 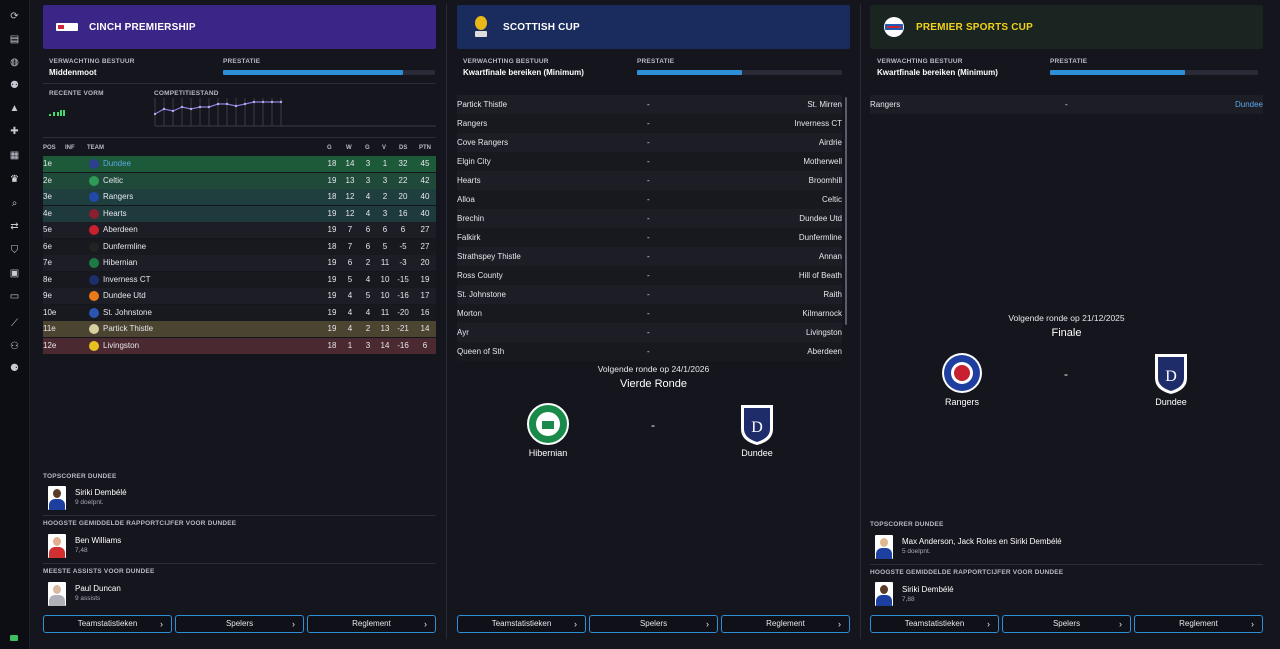 What do you see at coordinates (239, 230) in the screenshot?
I see `table-row: 5e Aberdeen 19 7 6 6 6 27` at bounding box center [239, 230].